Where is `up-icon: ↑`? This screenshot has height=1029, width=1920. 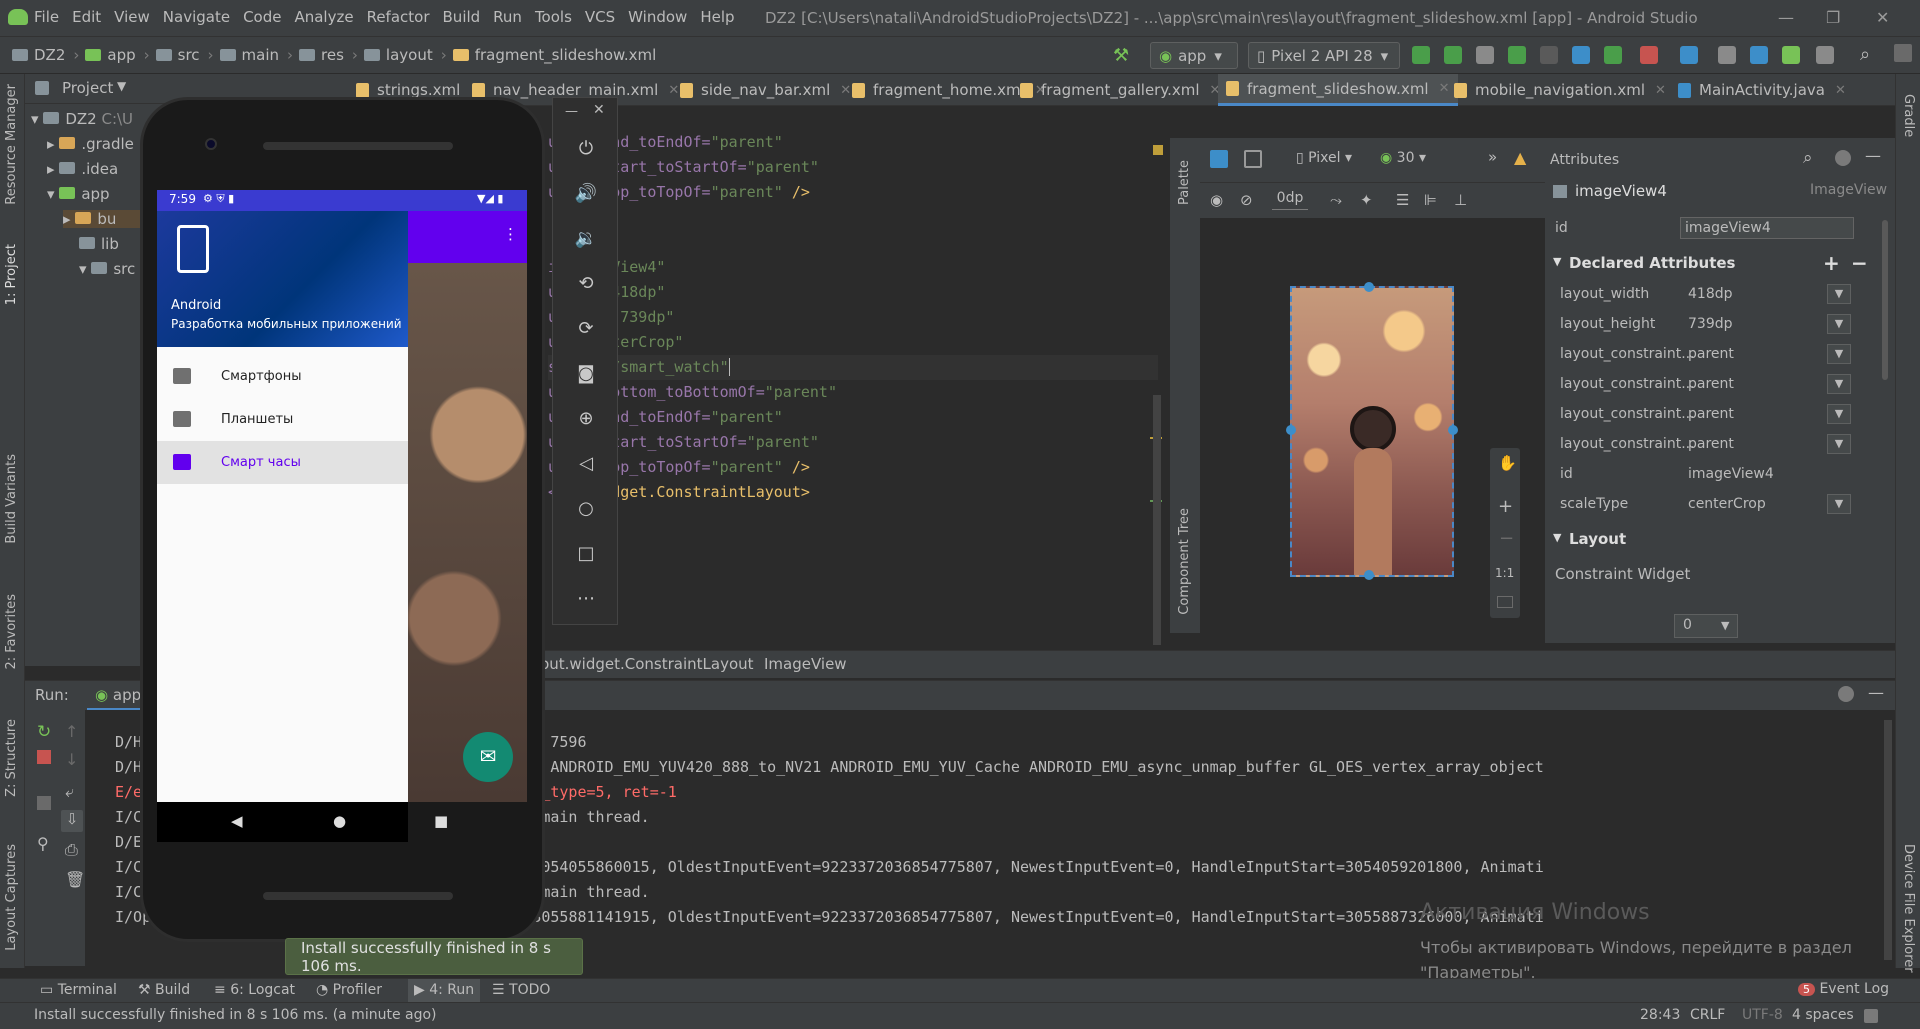 up-icon: ↑ is located at coordinates (71, 731).